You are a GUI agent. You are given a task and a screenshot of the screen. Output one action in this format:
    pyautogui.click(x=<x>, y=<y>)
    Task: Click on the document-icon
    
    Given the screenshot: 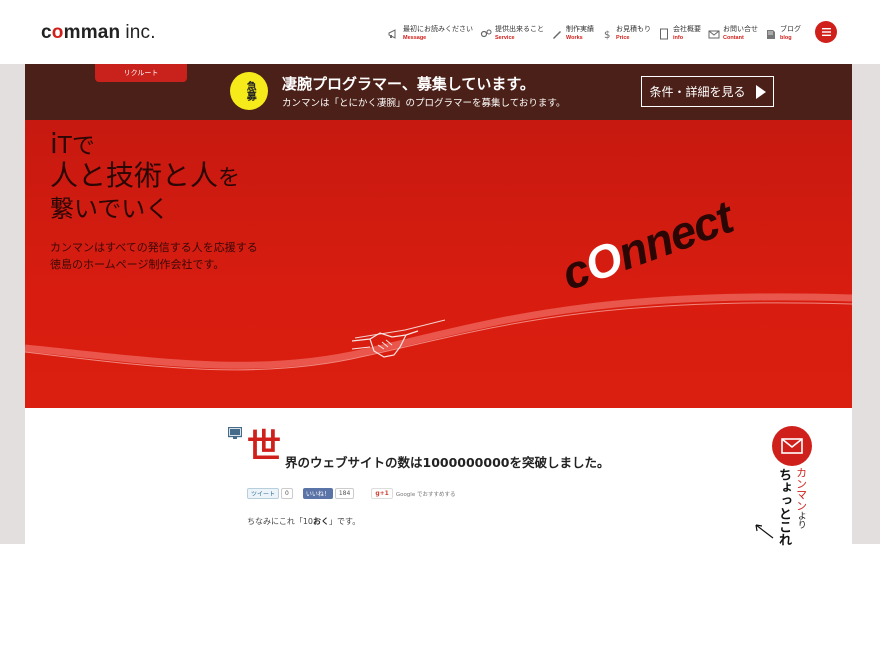 What is the action you would take?
    pyautogui.click(x=664, y=34)
    